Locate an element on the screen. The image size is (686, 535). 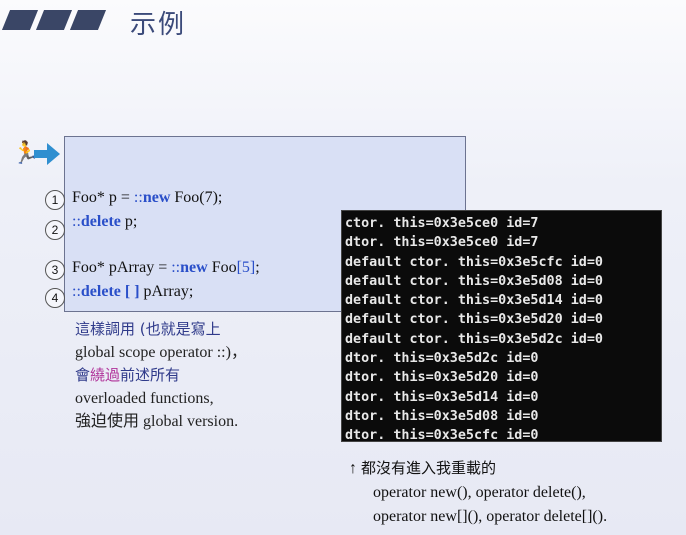
desc-line-2: global scope operator ::)， is located at coordinates (161, 352).